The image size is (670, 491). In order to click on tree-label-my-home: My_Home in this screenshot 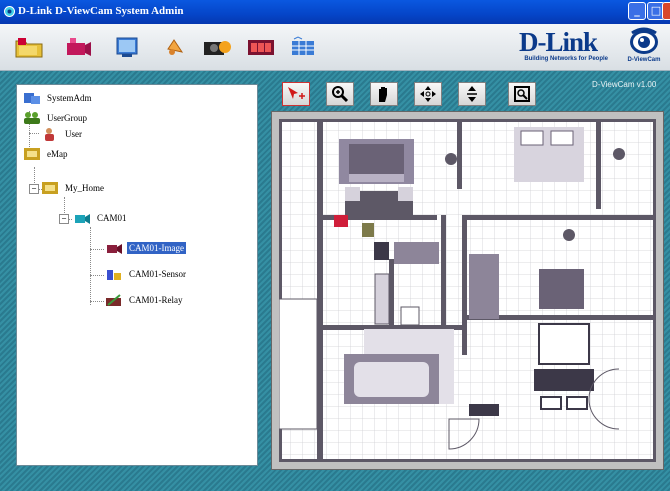, I will do `click(84, 188)`.